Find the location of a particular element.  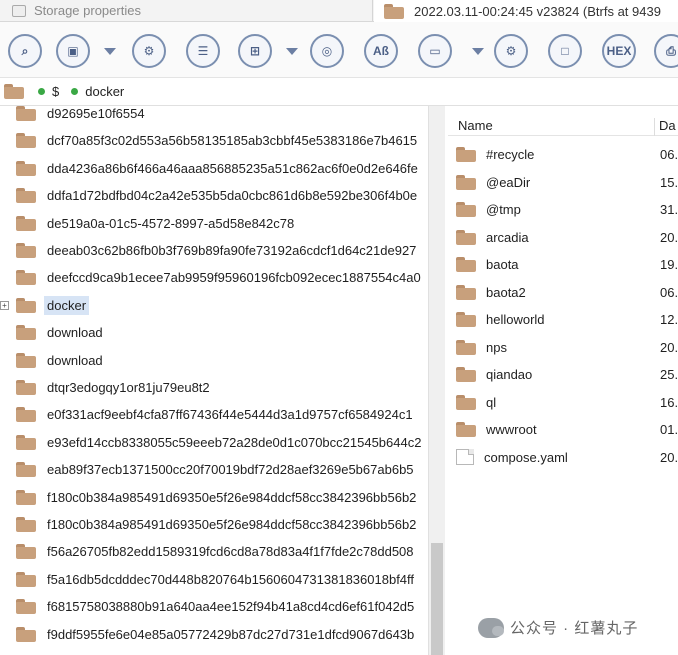

list-item: helloworld 12. is located at coordinates (563, 319).